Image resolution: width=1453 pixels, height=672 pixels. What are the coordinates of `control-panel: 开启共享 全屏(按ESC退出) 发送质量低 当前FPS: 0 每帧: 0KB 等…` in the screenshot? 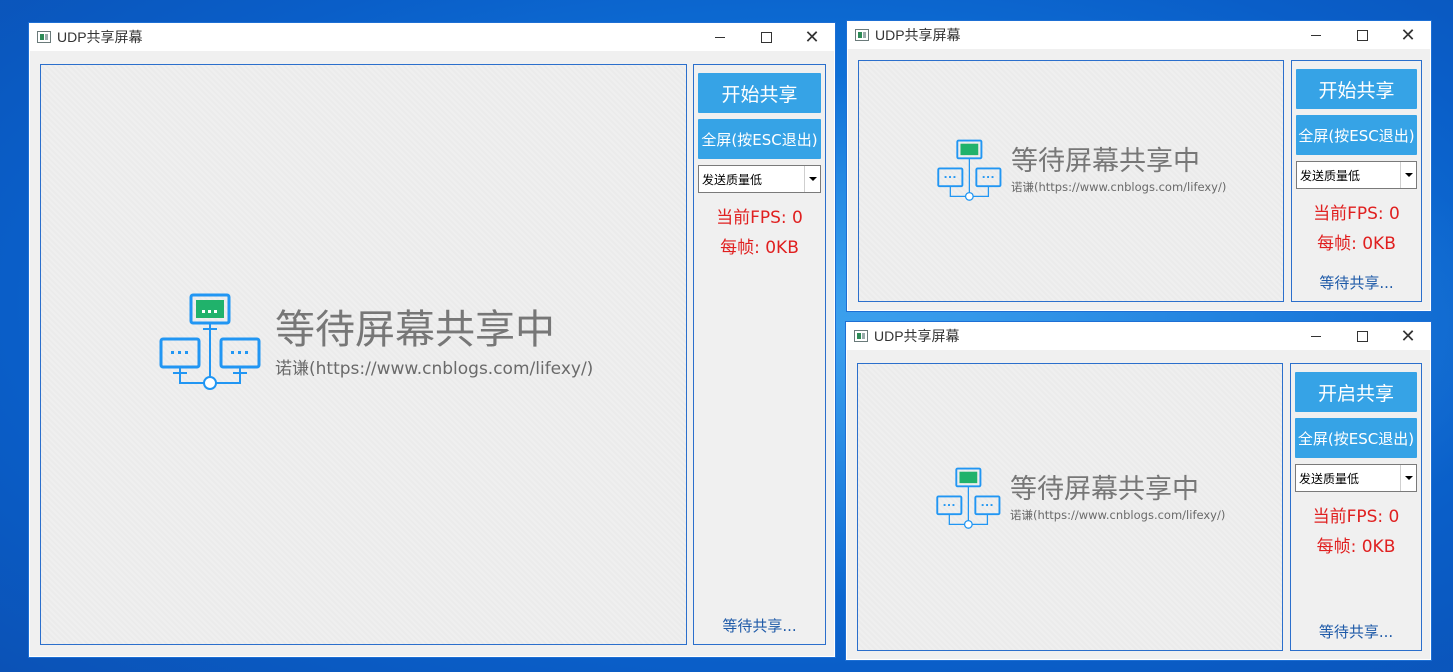 It's located at (1356, 507).